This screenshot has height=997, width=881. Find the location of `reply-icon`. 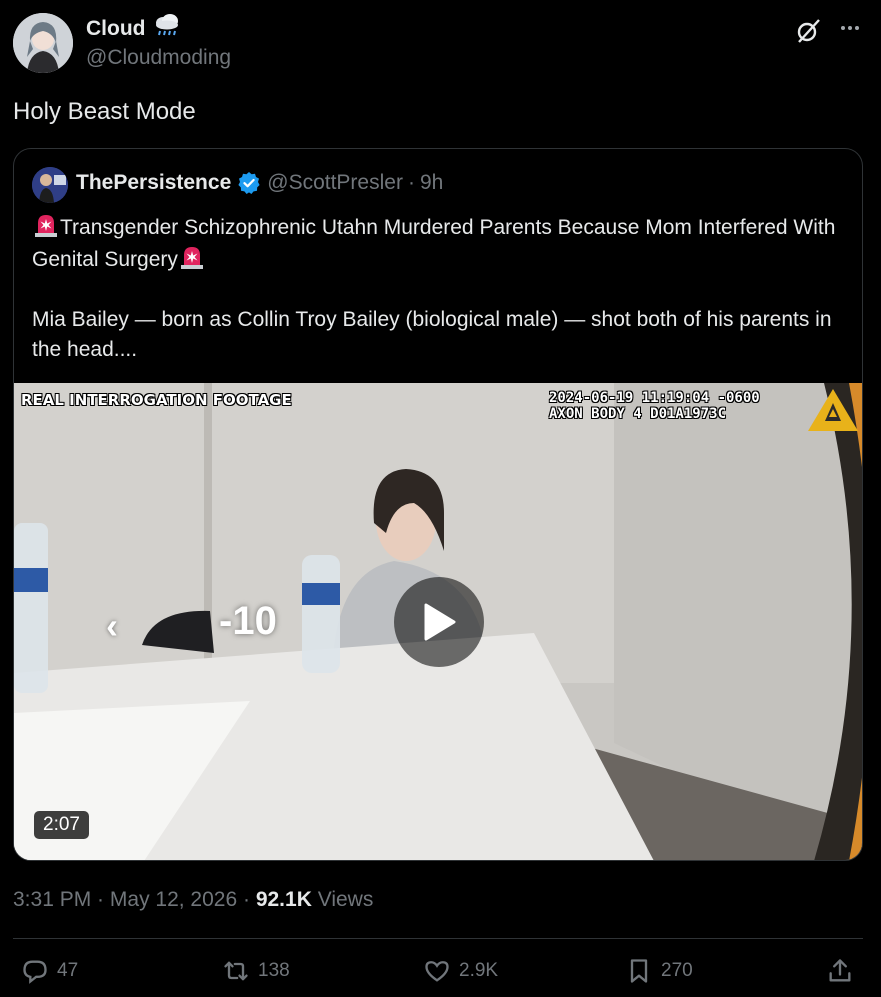

reply-icon is located at coordinates (35, 972).